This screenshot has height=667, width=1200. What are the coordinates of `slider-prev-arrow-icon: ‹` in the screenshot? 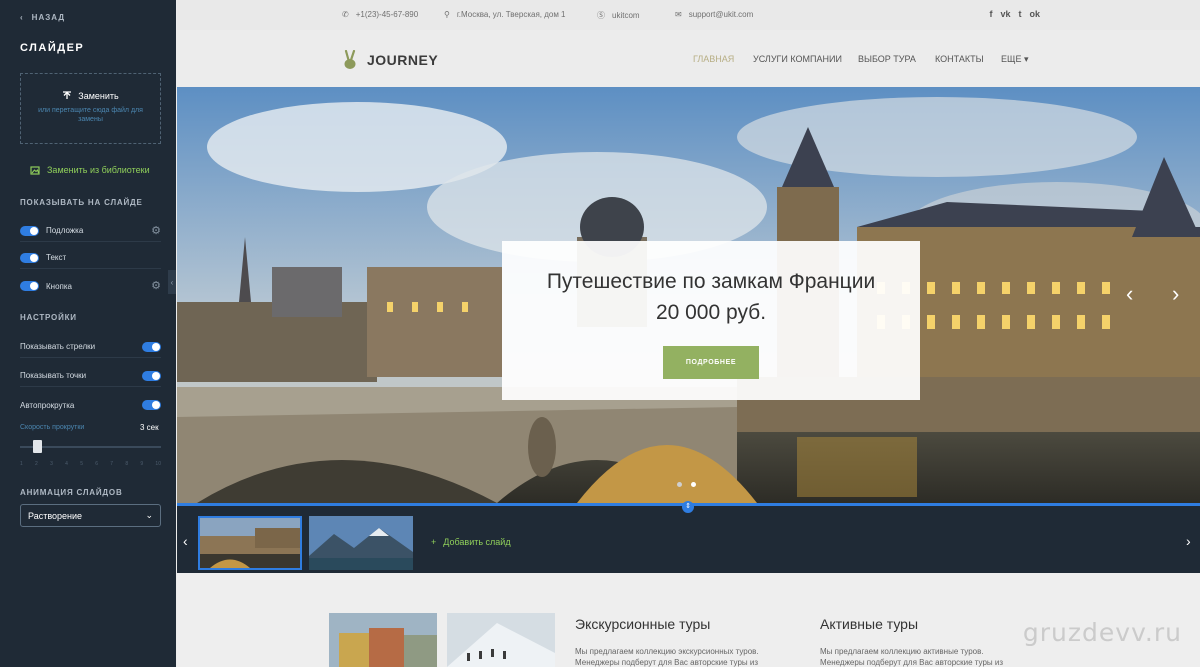 It's located at (1129, 294).